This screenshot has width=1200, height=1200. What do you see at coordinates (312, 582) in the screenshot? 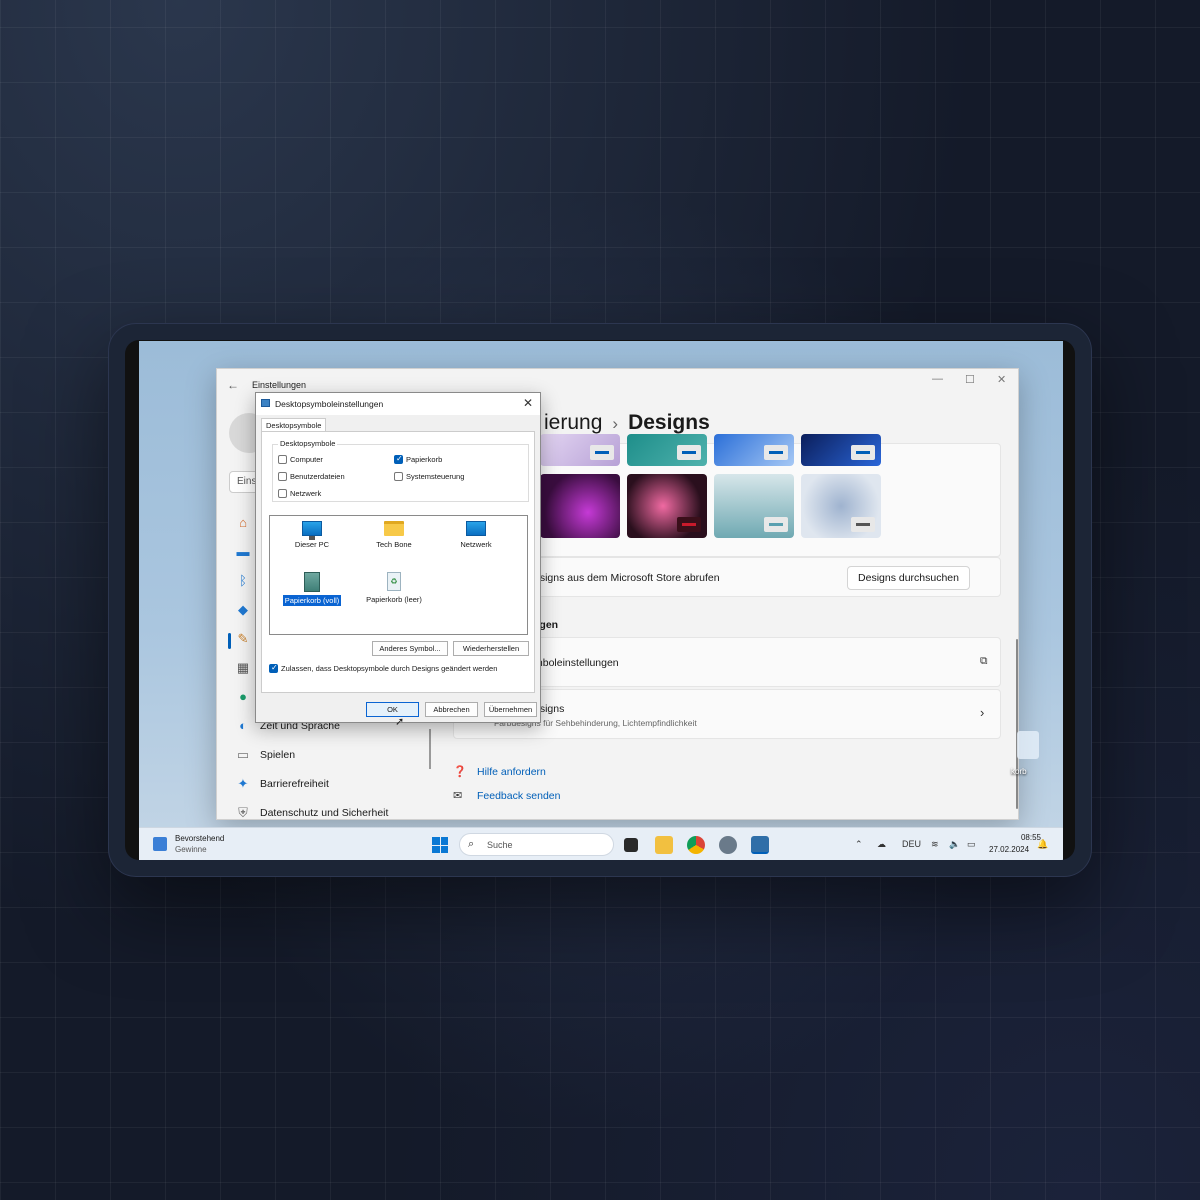
I see `recycle-bin-full-icon` at bounding box center [312, 582].